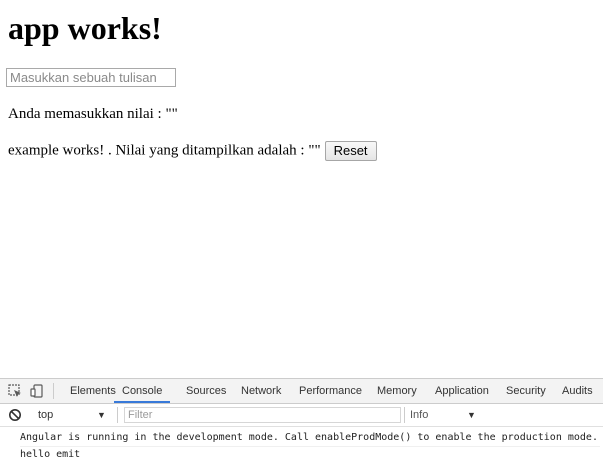  Describe the element at coordinates (330, 391) in the screenshot. I see `tab-performance: Performance` at that location.